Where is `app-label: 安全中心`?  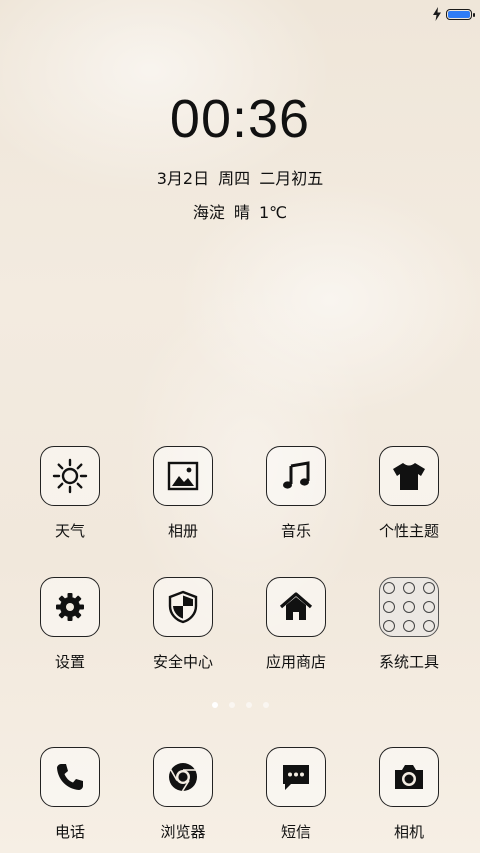 app-label: 安全中心 is located at coordinates (182, 662).